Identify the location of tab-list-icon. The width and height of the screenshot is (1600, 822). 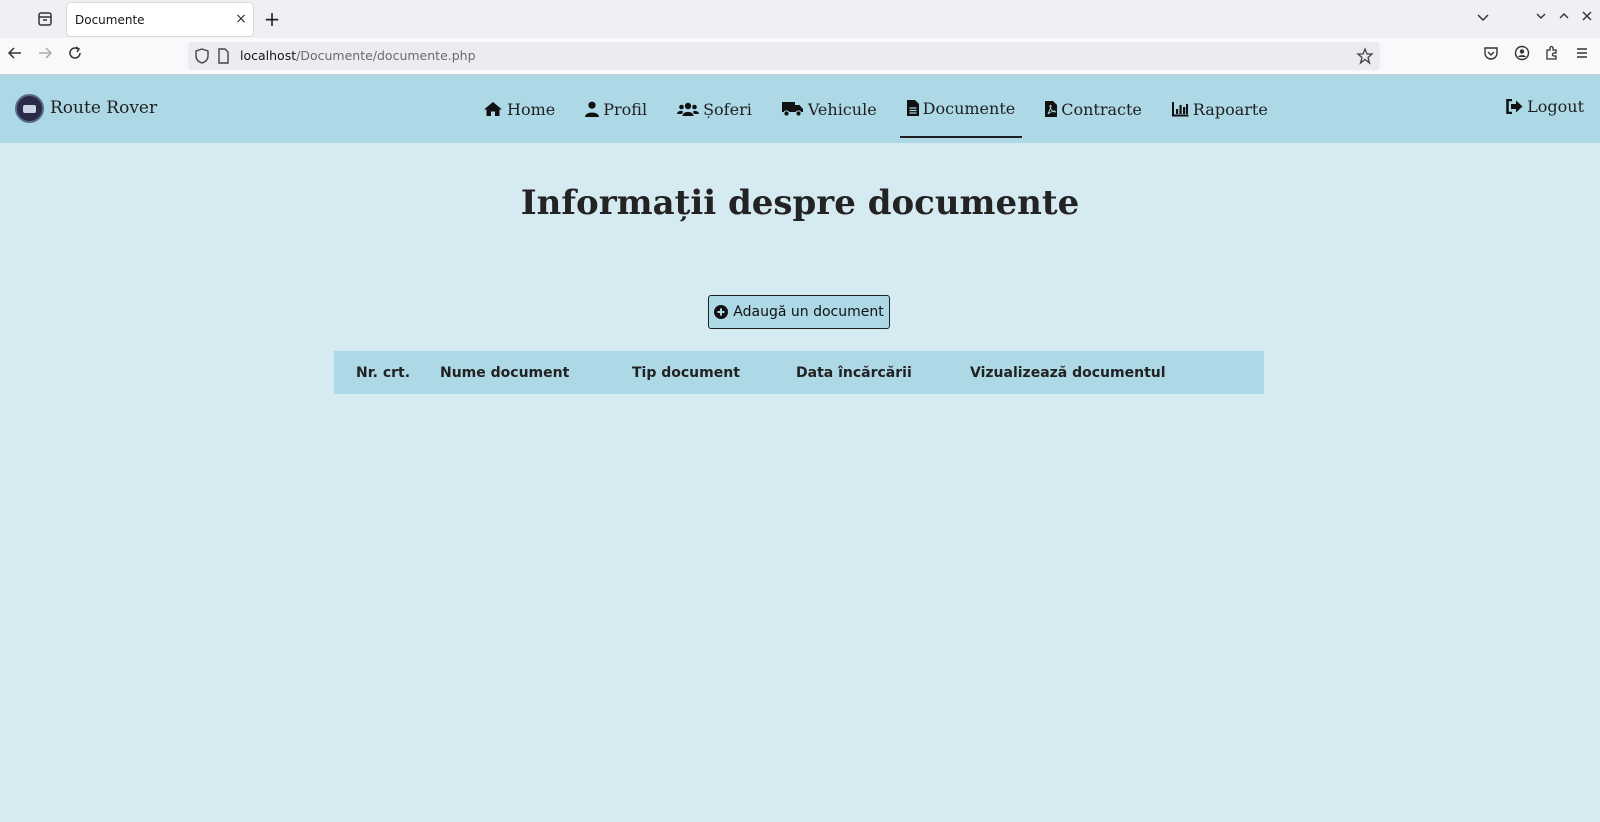
(45, 19).